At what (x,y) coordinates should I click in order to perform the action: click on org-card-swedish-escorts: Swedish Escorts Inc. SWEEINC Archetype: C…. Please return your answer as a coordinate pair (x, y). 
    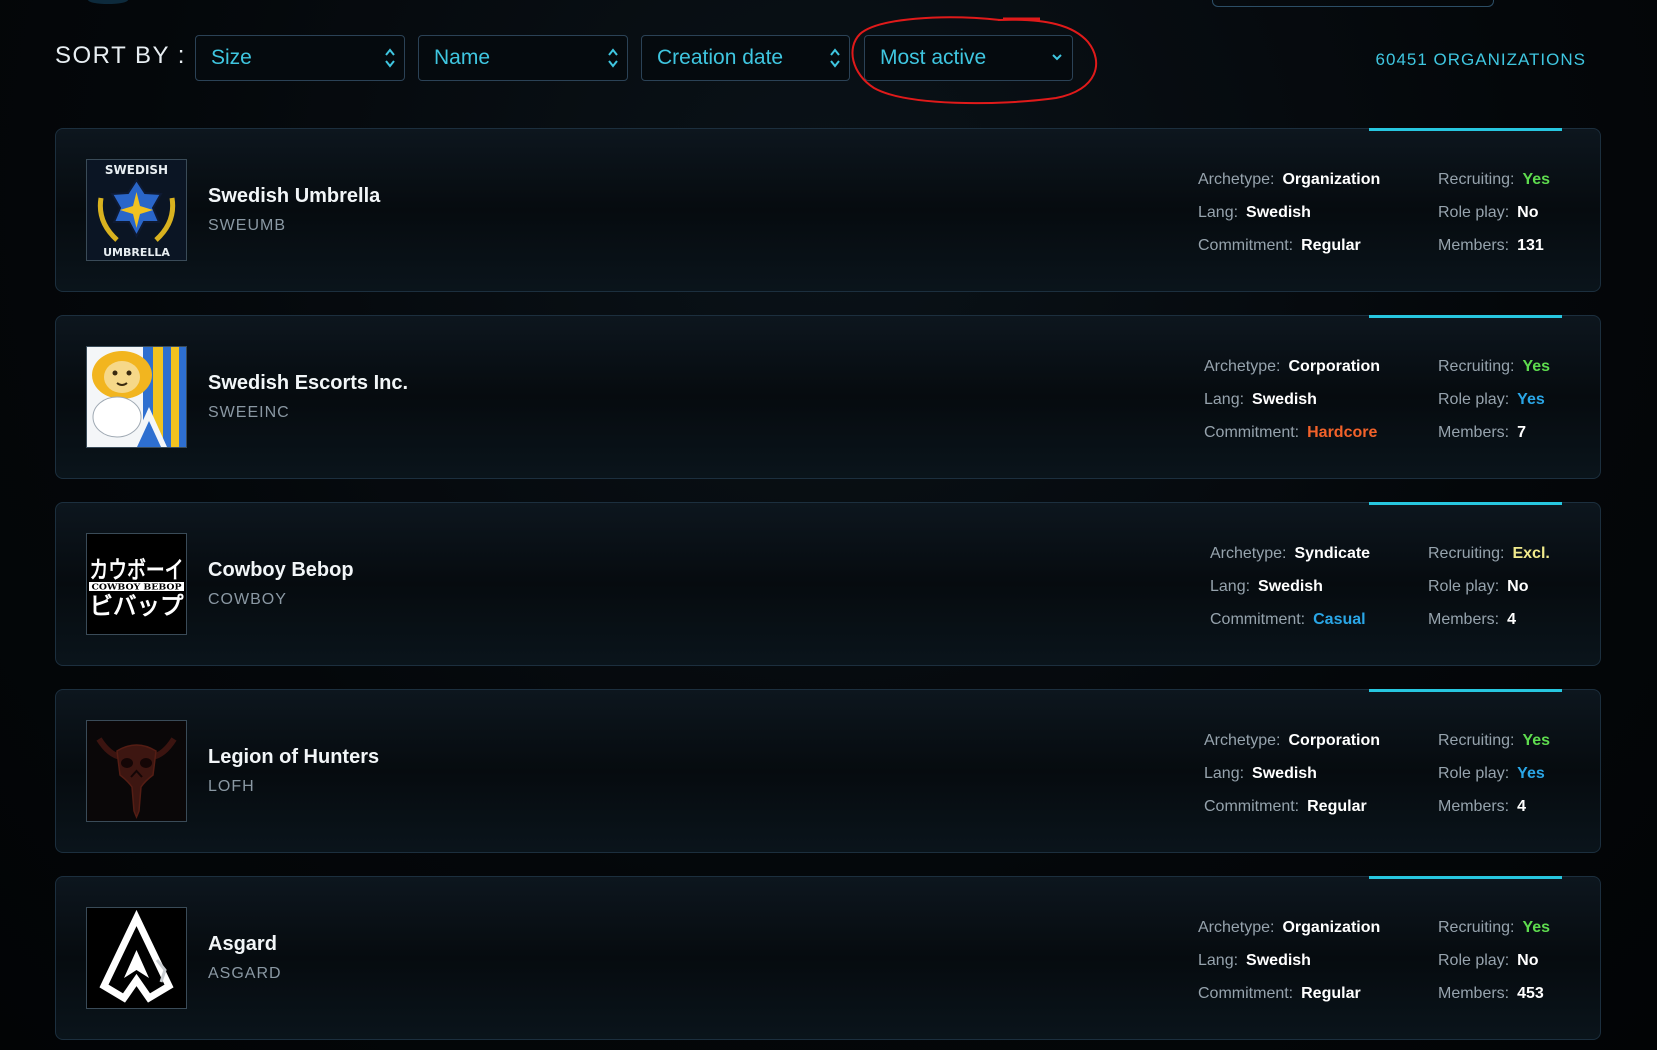
    Looking at the image, I should click on (828, 397).